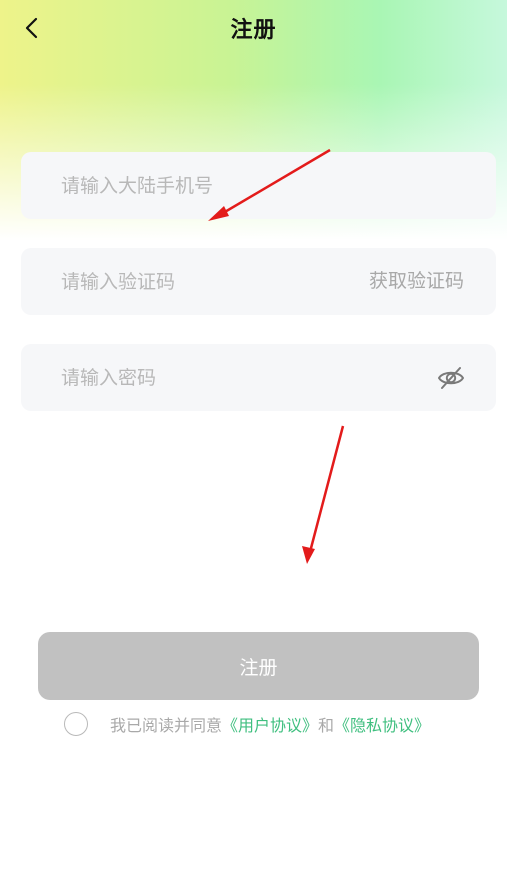  I want to click on agreement-conjunction: 和, so click(326, 725).